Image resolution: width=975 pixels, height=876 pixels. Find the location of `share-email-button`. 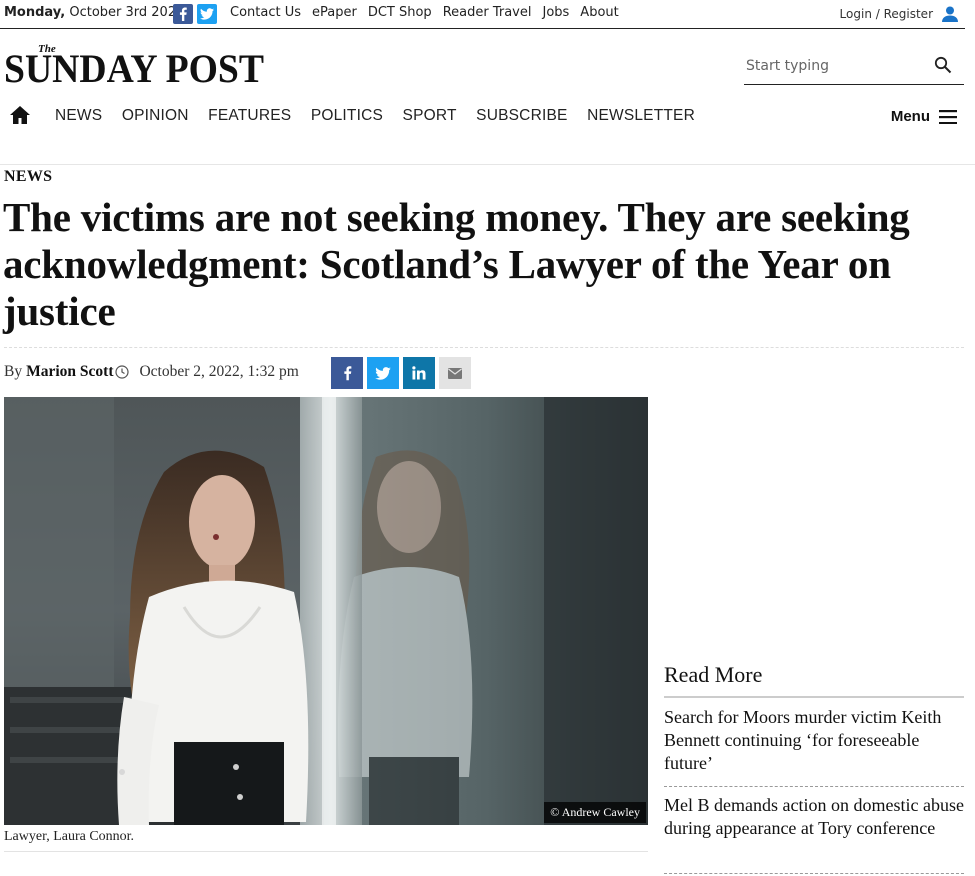

share-email-button is located at coordinates (455, 373).